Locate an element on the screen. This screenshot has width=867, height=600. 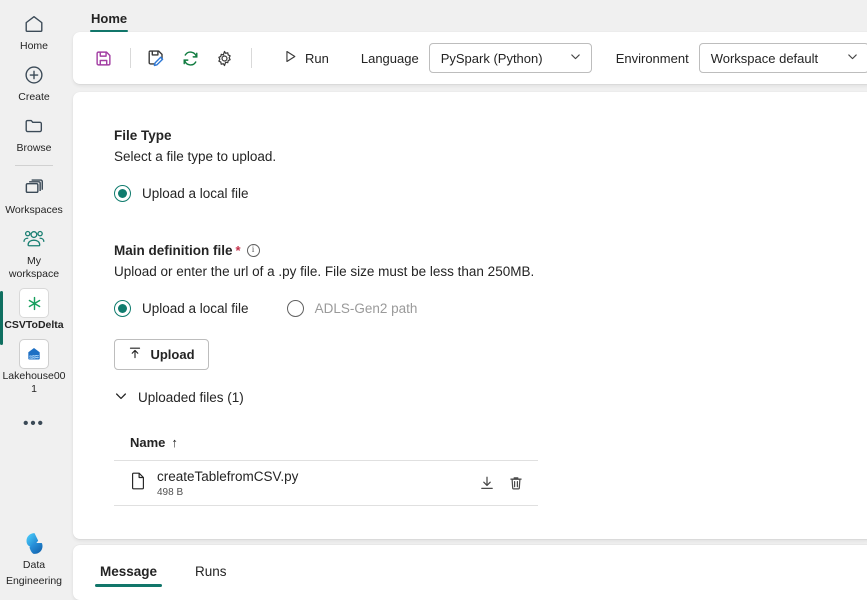
language-dropdown: PySpark (Python) is located at coordinates (510, 58).